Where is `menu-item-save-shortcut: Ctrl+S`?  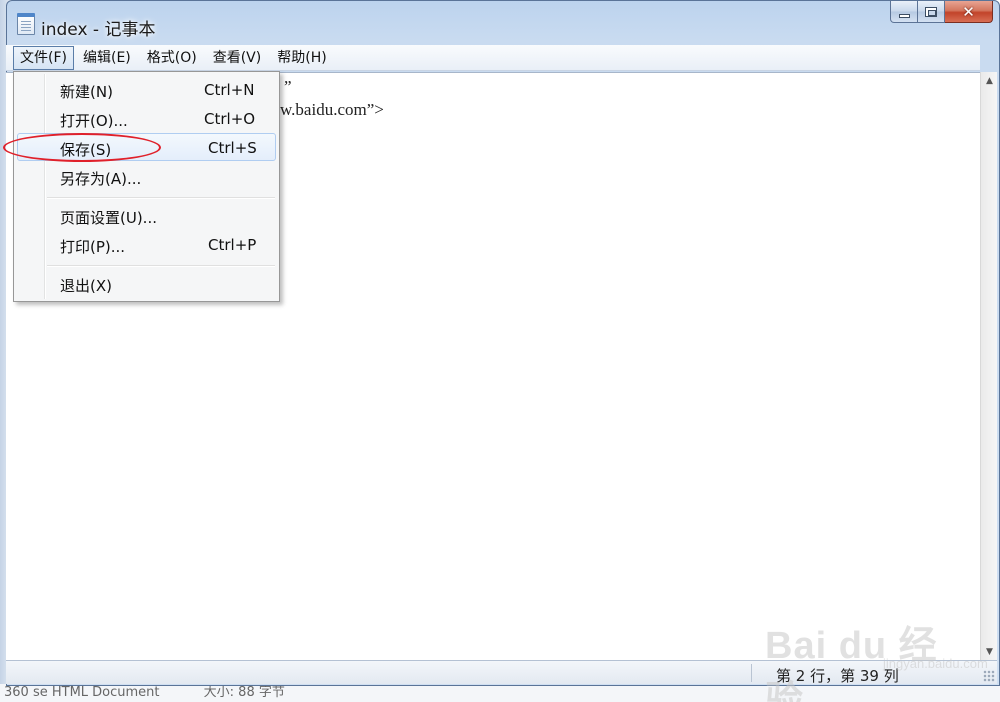
menu-item-save-shortcut: Ctrl+S is located at coordinates (232, 148).